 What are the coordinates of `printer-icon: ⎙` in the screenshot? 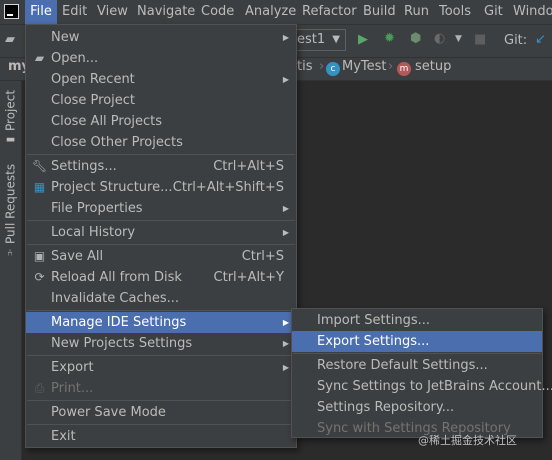 It's located at (39, 388).